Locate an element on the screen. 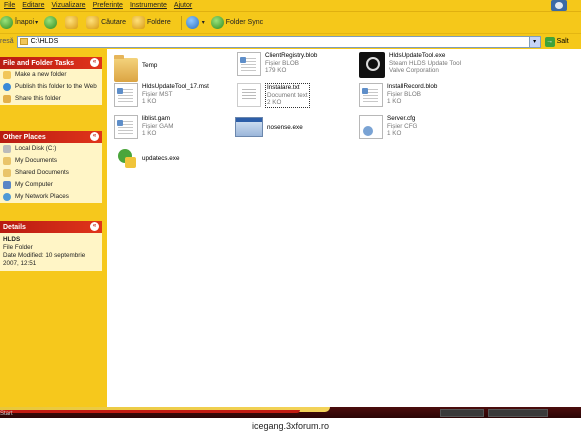 This screenshot has height=436, width=581. task-label: Share this folder is located at coordinates (38, 98).